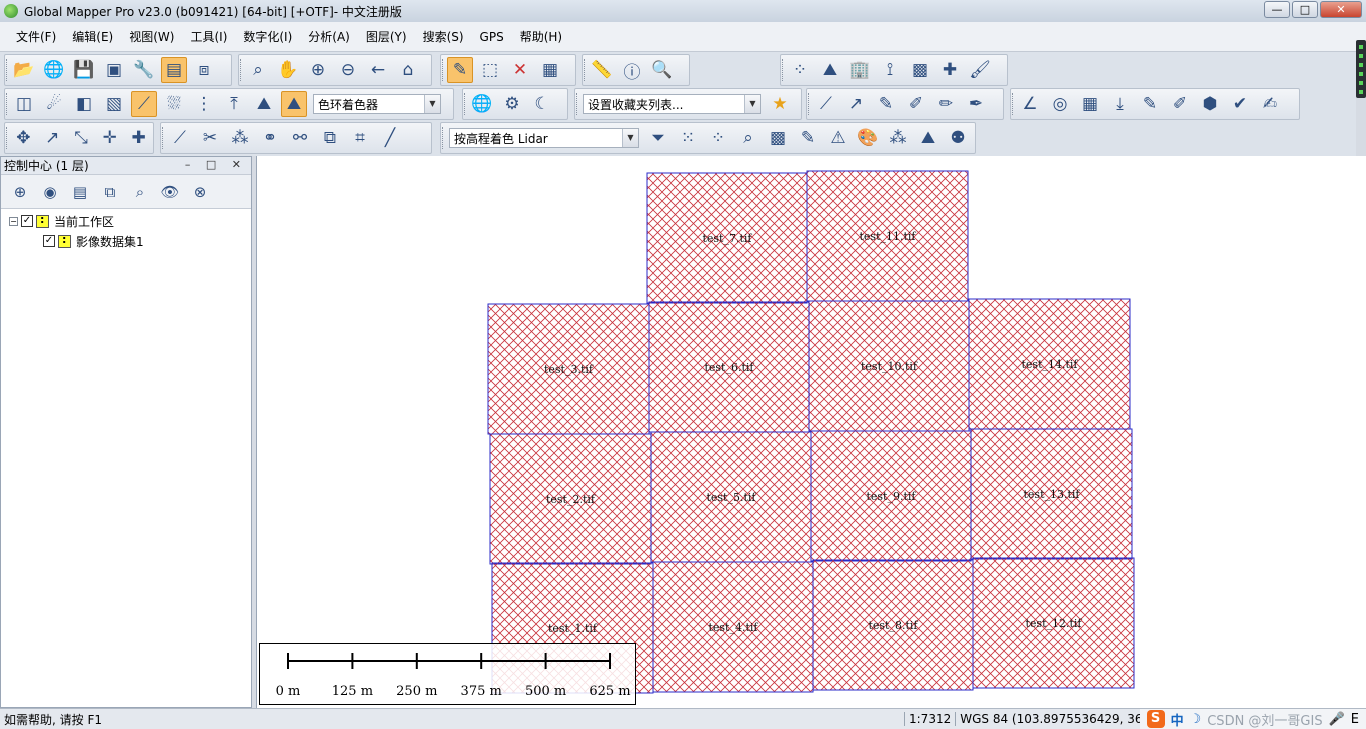  Describe the element at coordinates (204, 70) in the screenshot. I see `overview-icon: ⧈` at that location.